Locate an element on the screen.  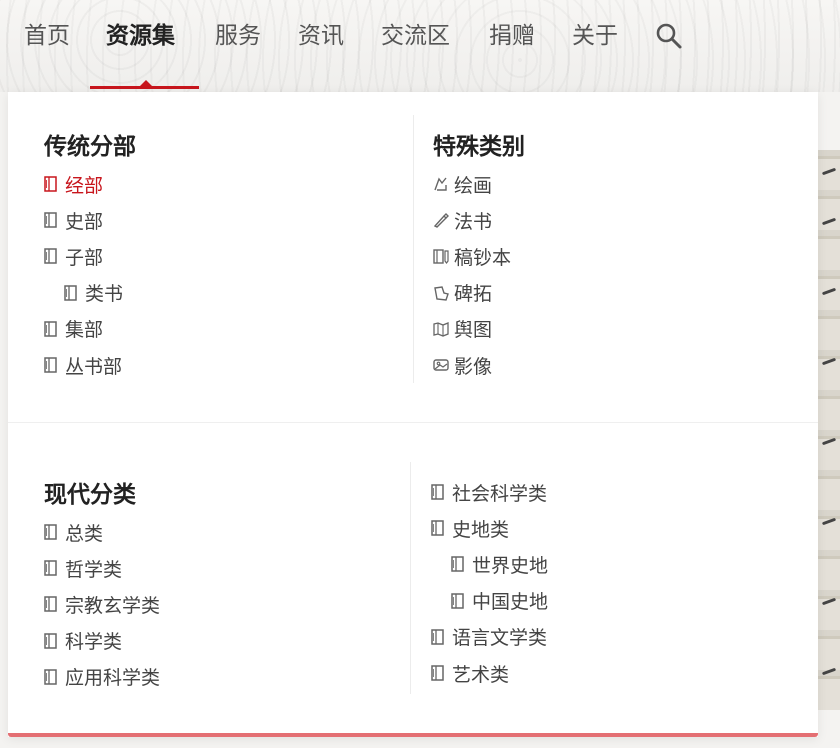
category-label: 经部 is located at coordinates (84, 185).